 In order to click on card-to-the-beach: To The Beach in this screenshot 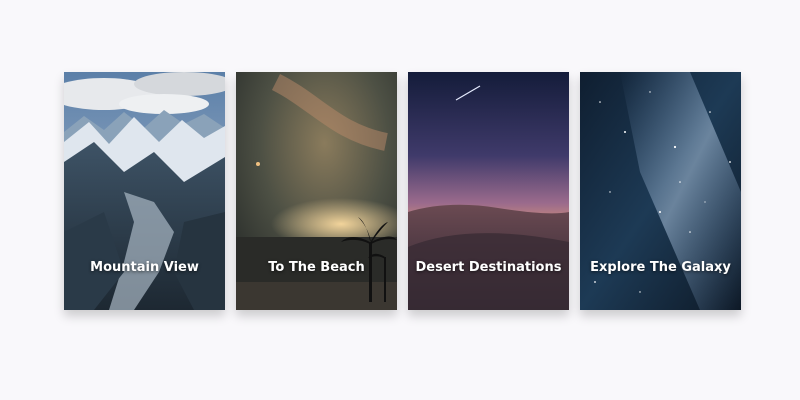, I will do `click(316, 191)`.